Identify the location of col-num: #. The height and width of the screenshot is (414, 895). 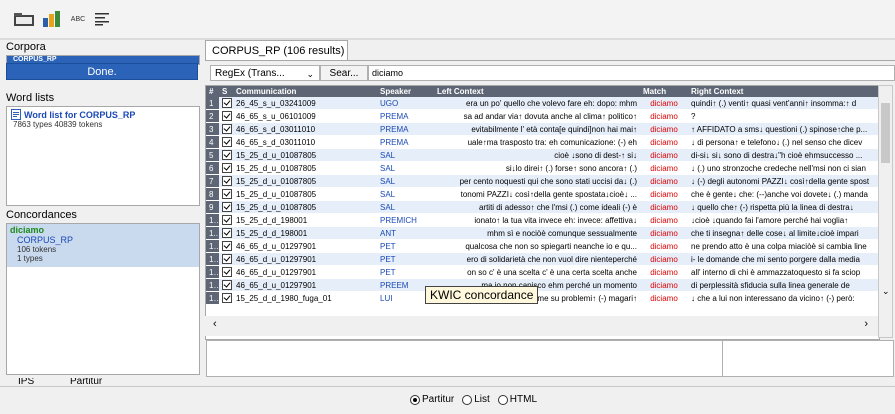
(212, 91).